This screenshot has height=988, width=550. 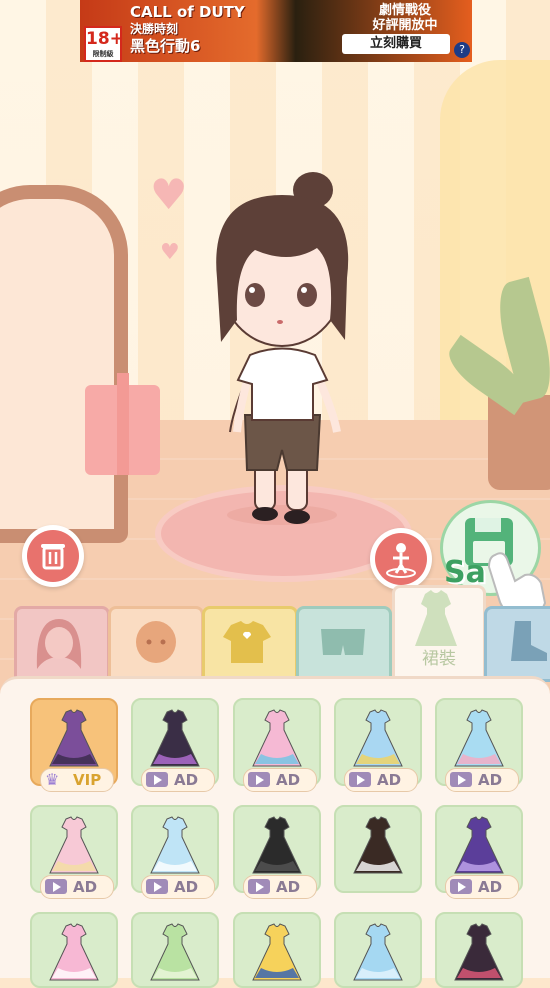 I want to click on trash-icon, so click(x=53, y=556).